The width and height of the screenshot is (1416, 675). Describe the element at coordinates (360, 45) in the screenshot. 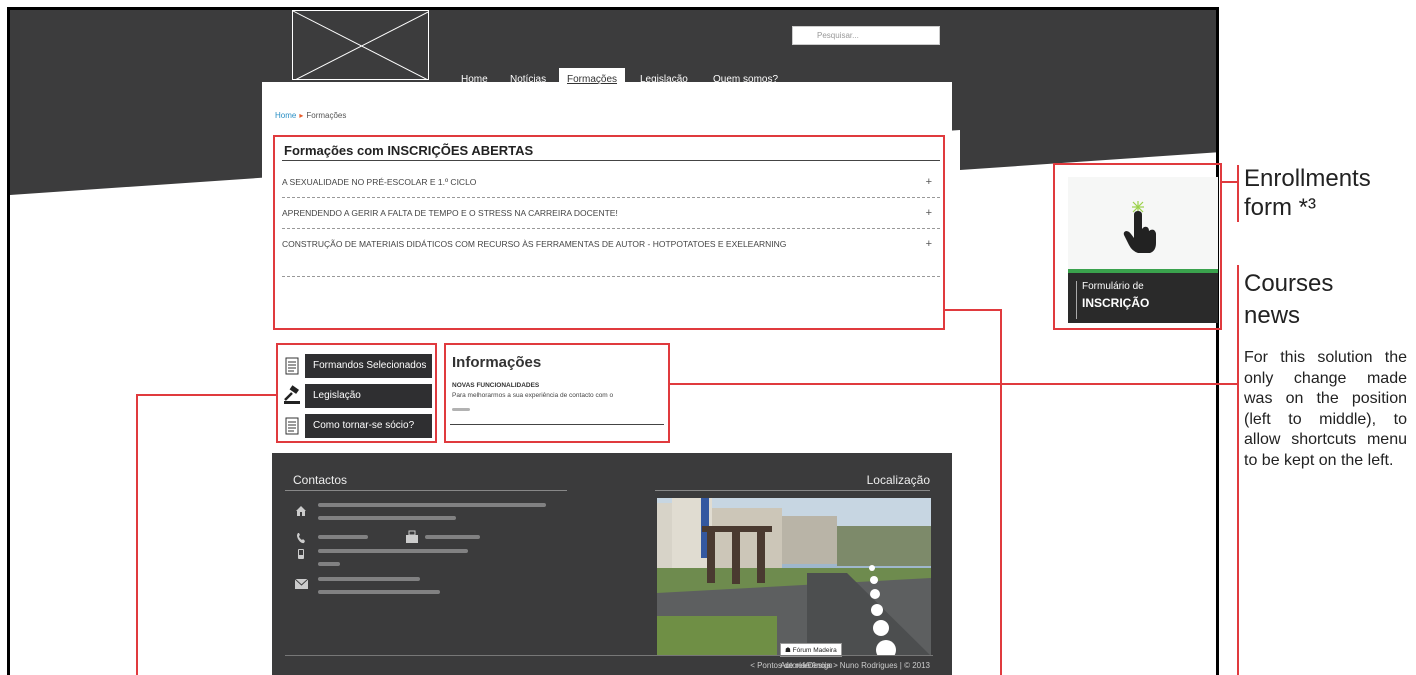

I see `logo-placeholder` at that location.